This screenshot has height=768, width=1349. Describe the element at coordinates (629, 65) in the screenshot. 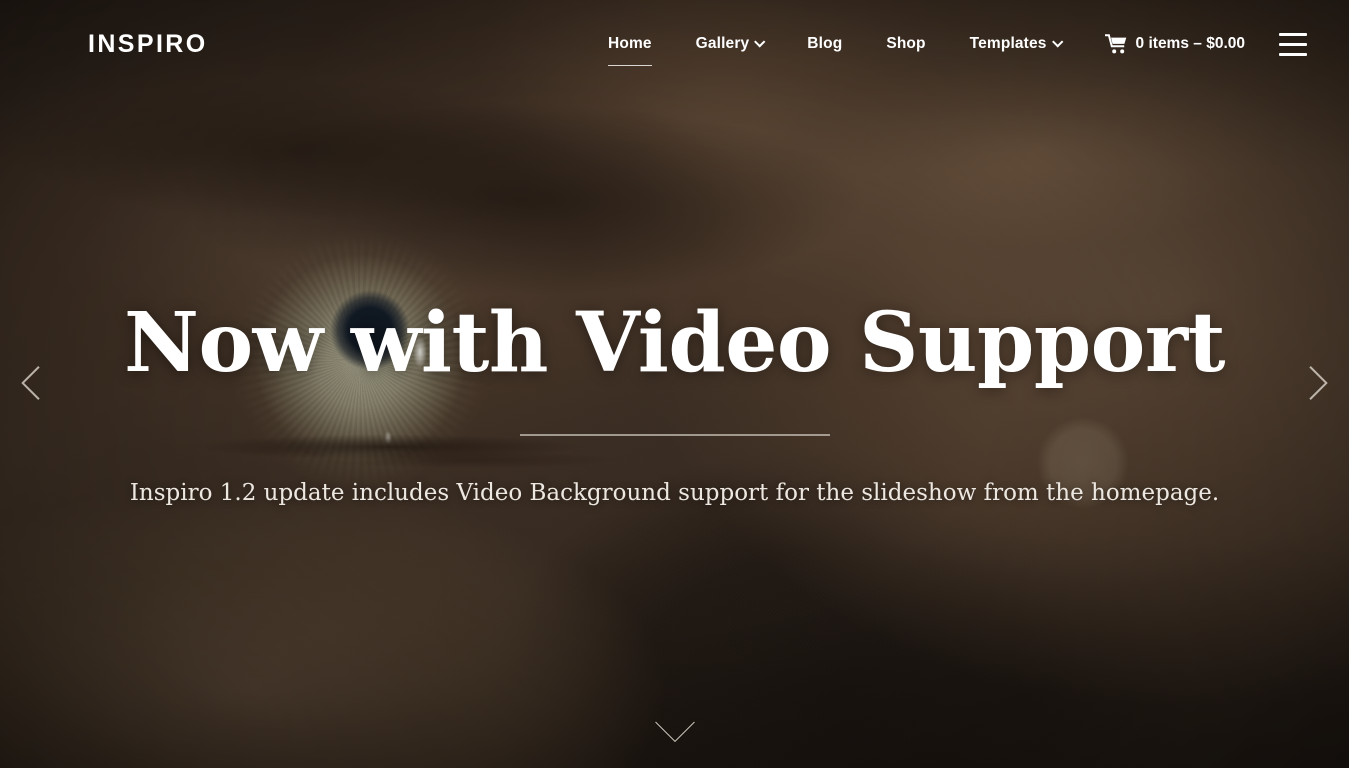

I see `active-nav-underline` at that location.